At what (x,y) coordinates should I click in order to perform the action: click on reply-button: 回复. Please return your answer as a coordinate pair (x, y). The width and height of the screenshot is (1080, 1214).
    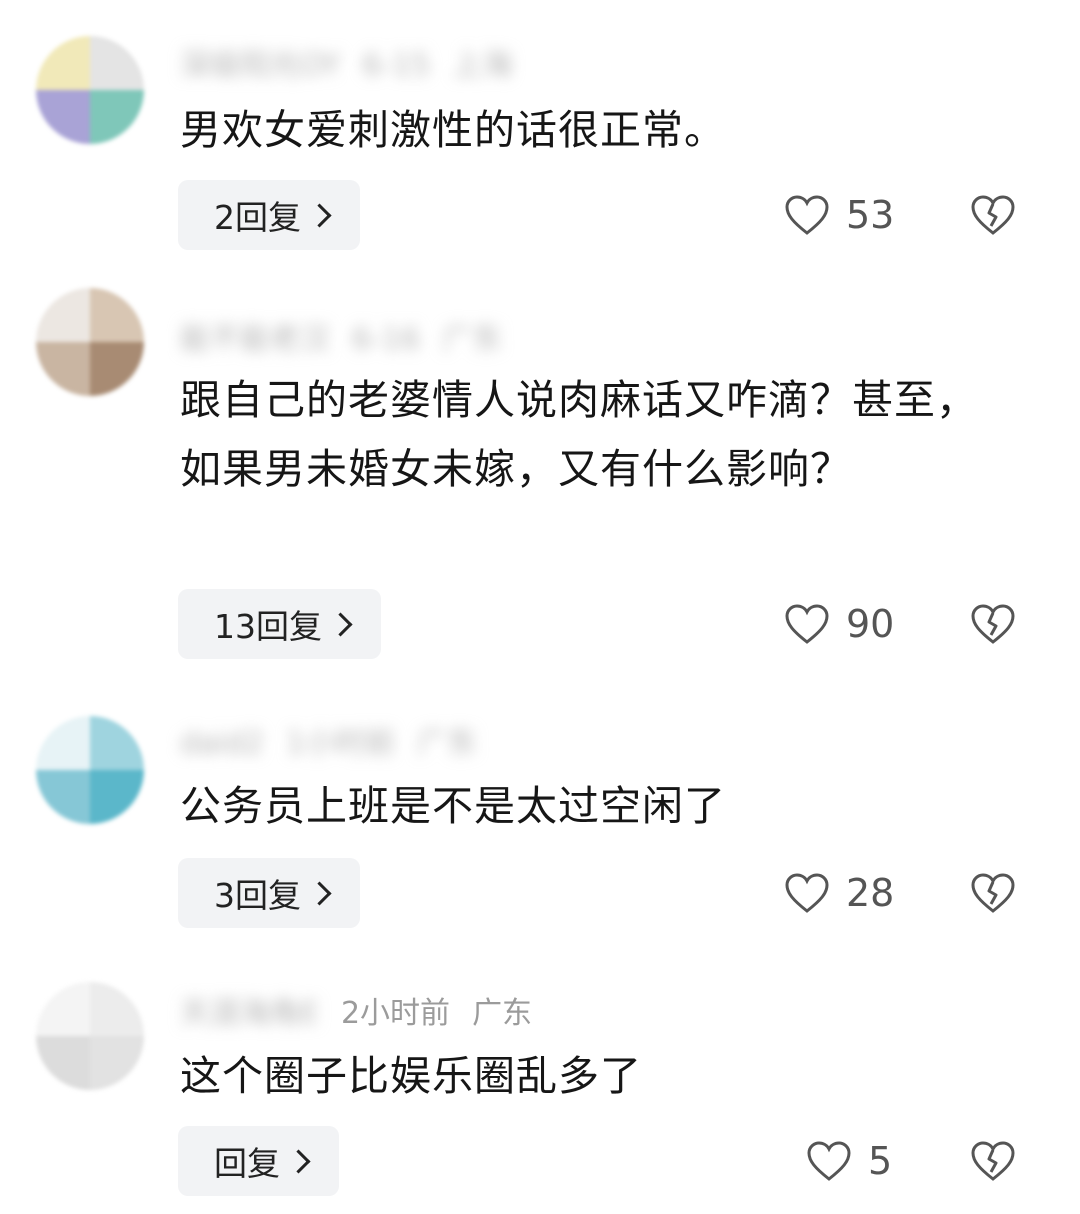
    Looking at the image, I should click on (258, 1161).